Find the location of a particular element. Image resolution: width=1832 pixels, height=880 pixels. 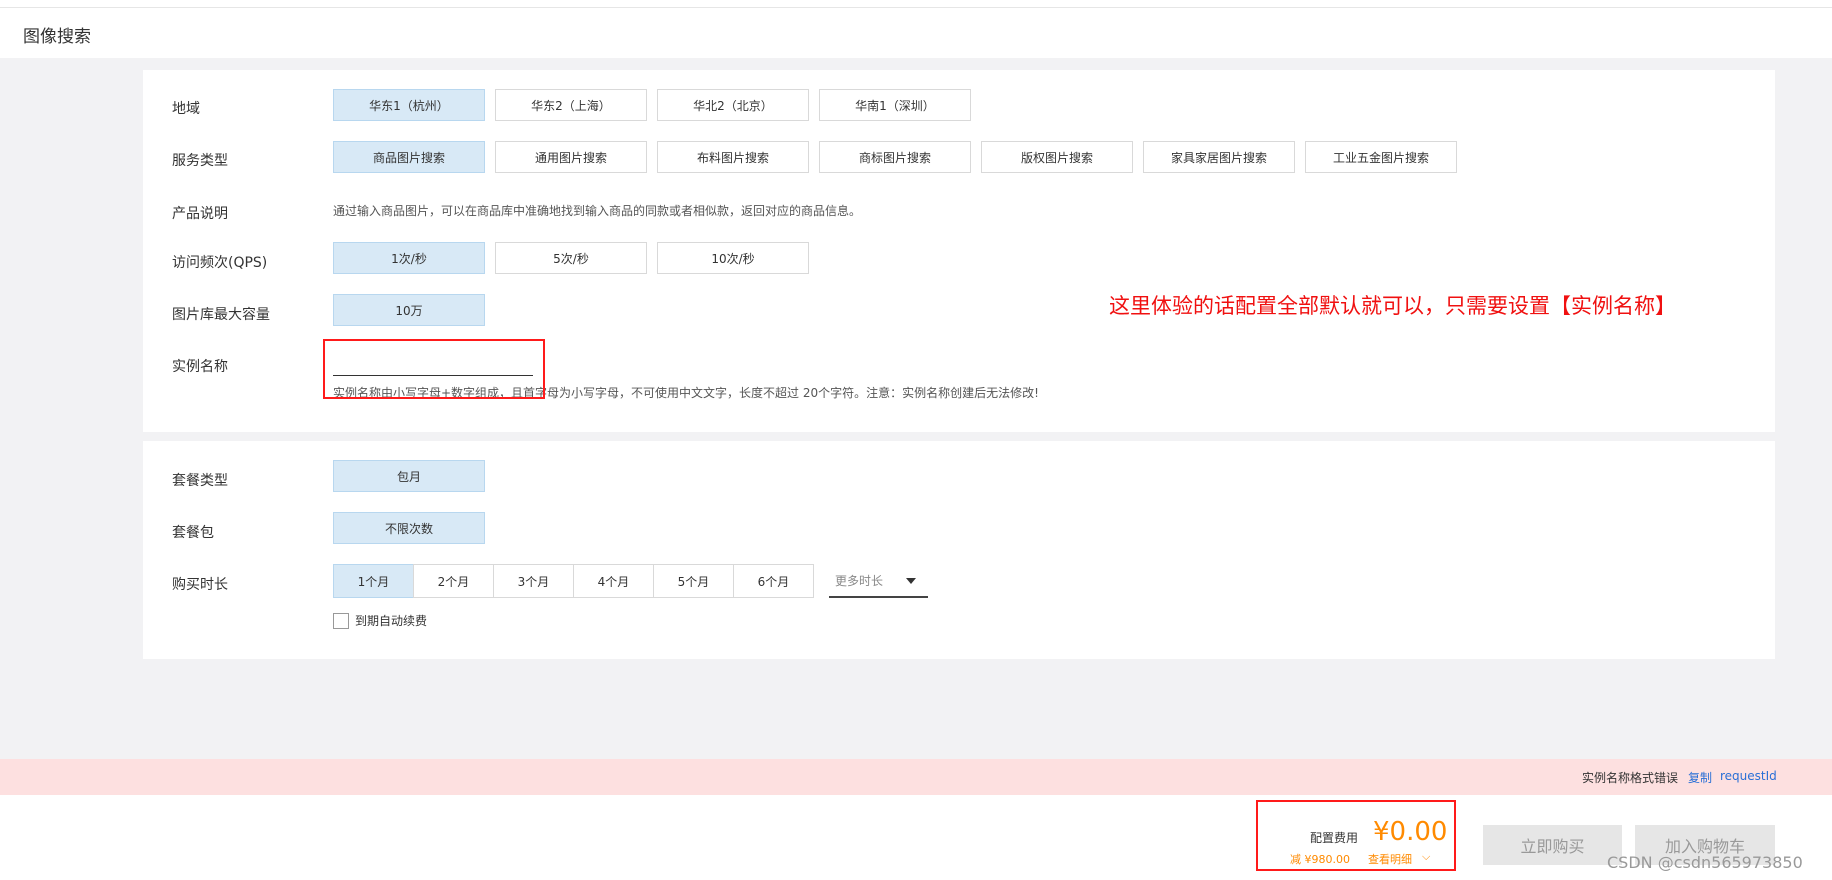

duration-option-1: 1个月 is located at coordinates (373, 581).